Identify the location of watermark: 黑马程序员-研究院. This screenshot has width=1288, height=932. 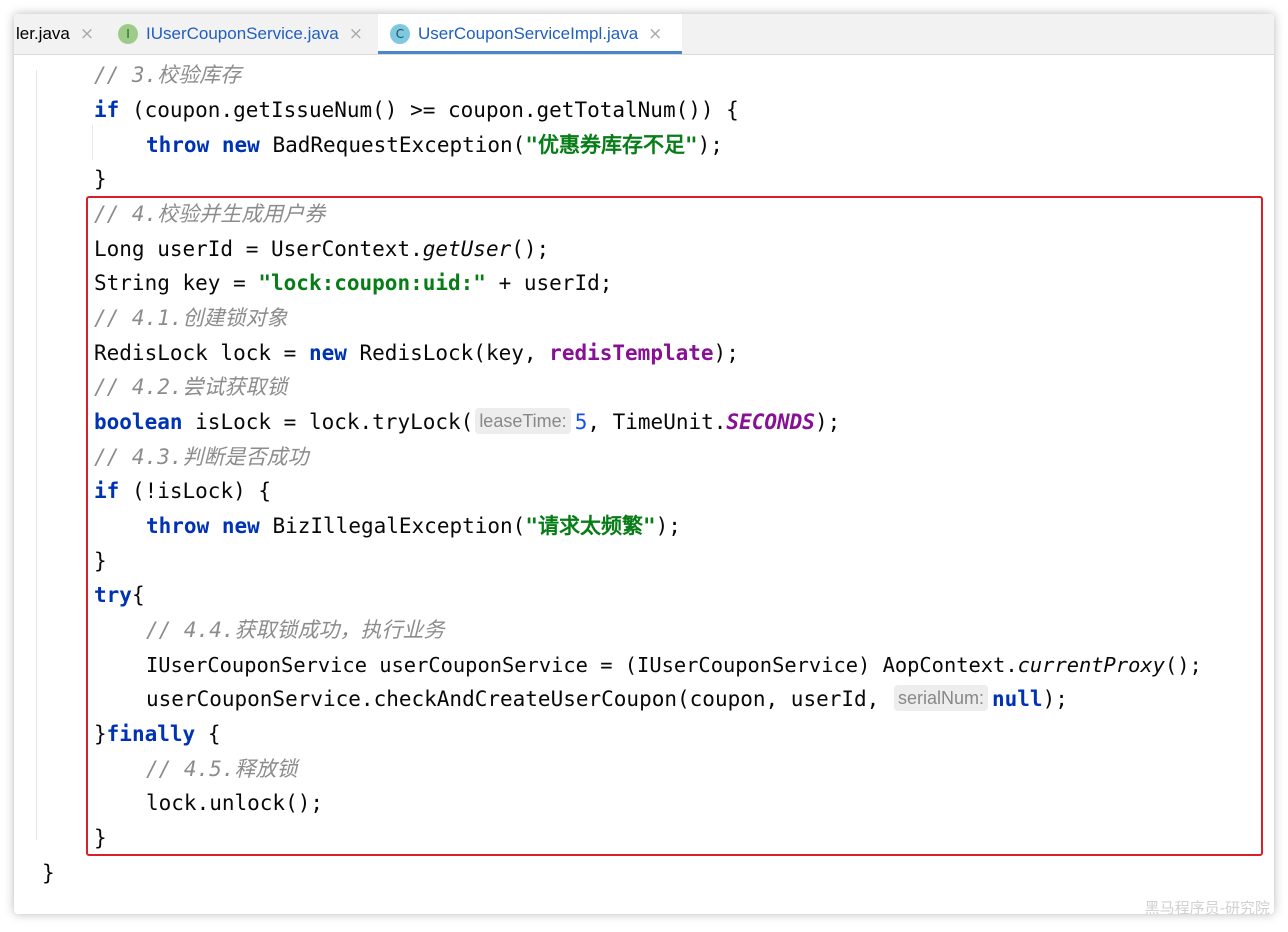
(1207, 908).